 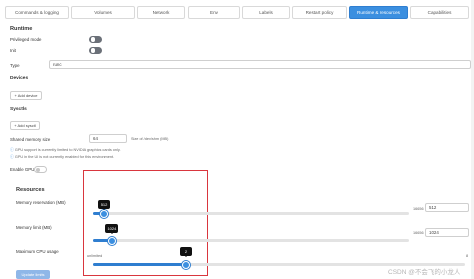 I want to click on init-toggle, so click(x=95, y=50).